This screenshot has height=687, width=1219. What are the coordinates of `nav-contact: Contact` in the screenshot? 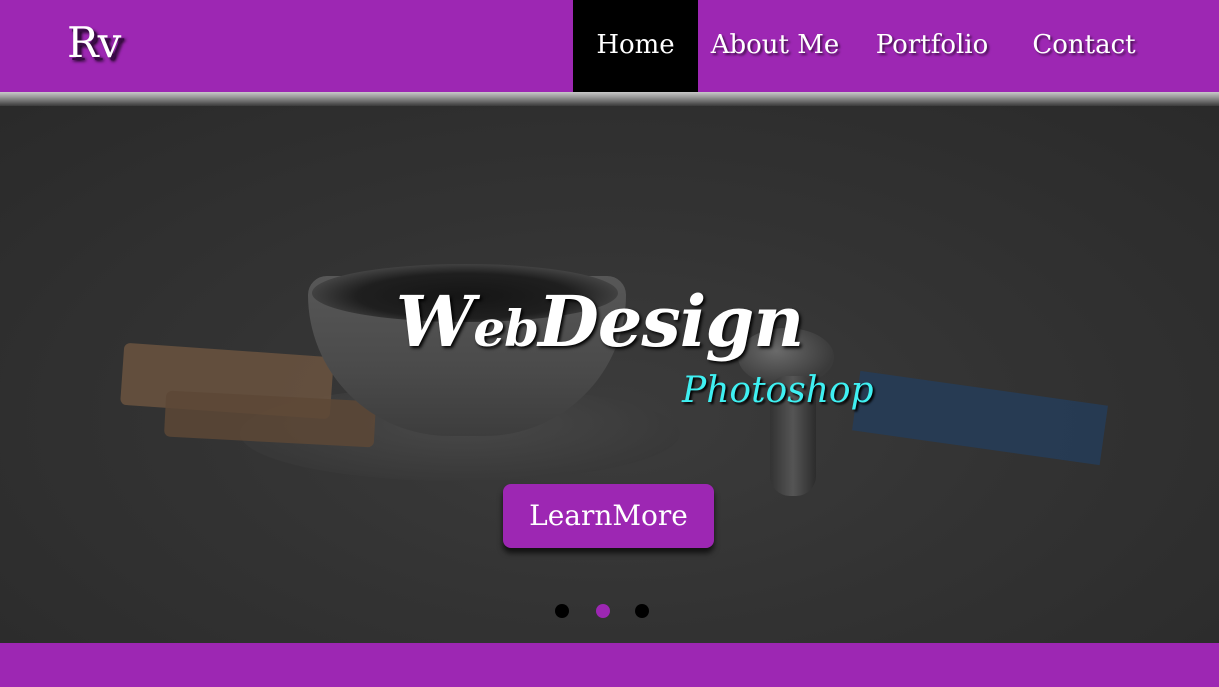 It's located at (1084, 46).